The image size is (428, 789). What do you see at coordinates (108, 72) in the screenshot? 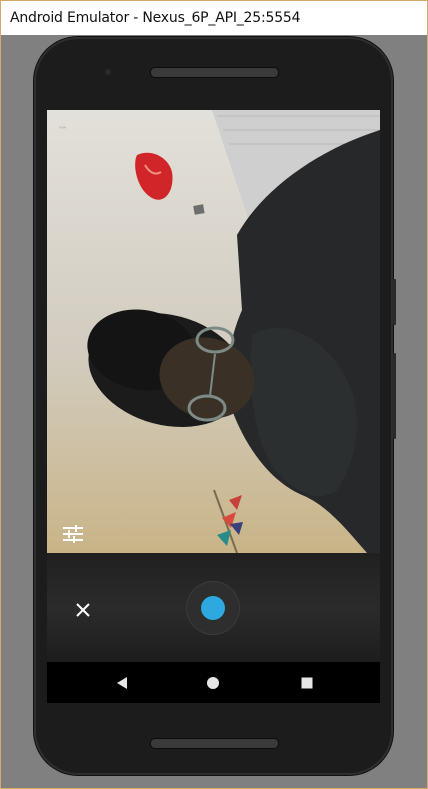
I see `front-camera-lens` at bounding box center [108, 72].